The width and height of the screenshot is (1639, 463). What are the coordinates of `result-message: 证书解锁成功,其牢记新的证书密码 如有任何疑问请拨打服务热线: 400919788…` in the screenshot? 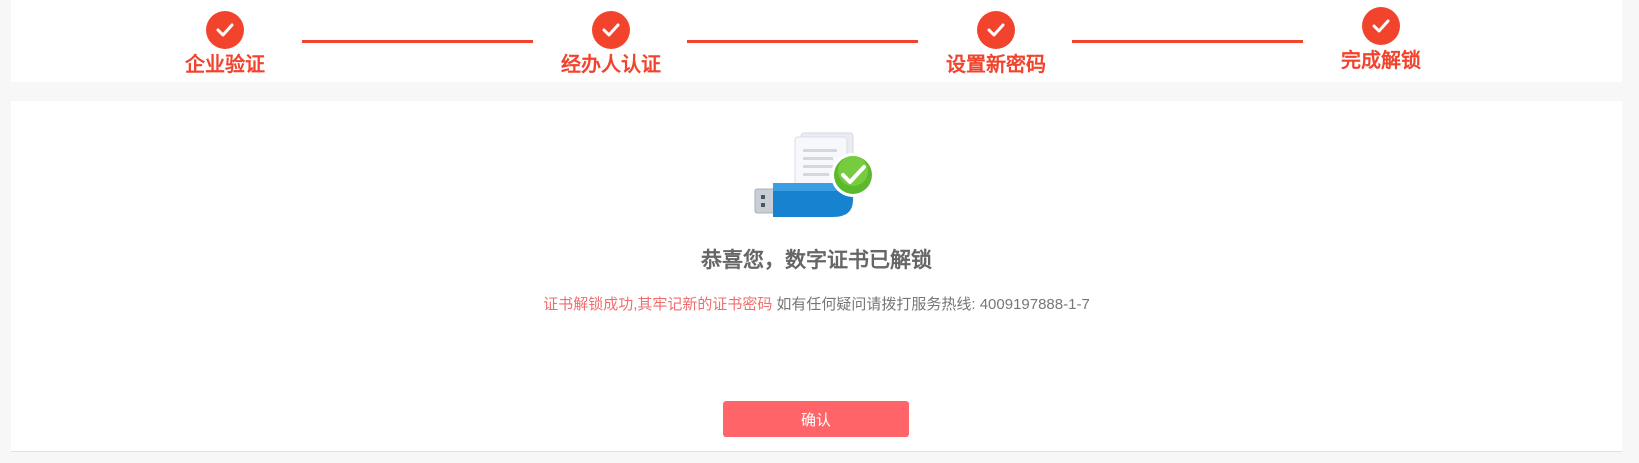 It's located at (816, 305).